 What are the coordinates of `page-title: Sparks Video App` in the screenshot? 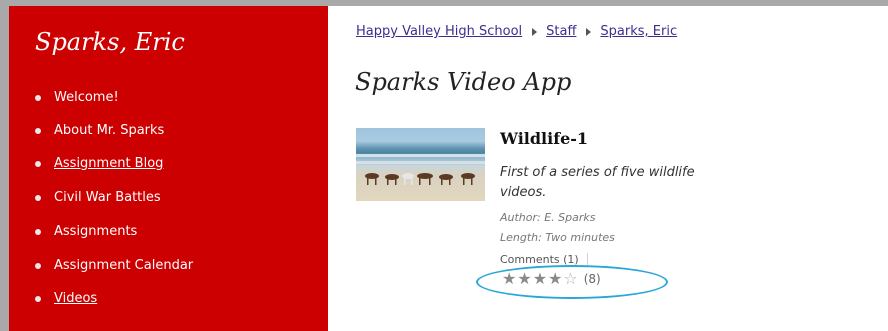 It's located at (463, 82).